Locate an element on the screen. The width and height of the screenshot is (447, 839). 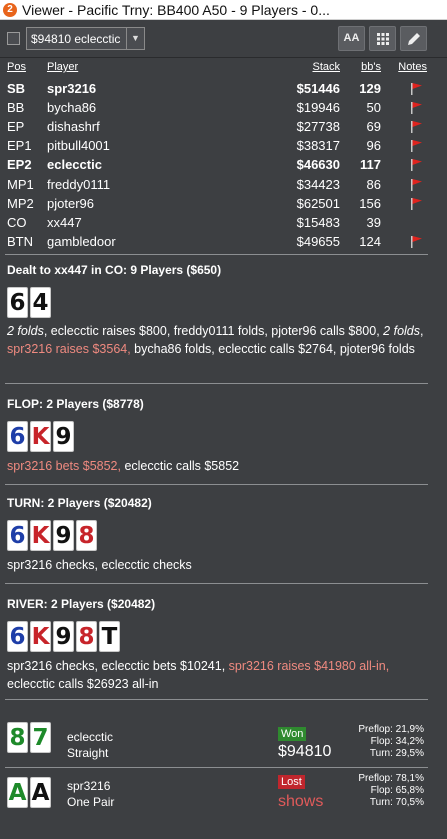
winner-name: eclecctic is located at coordinates (90, 737).